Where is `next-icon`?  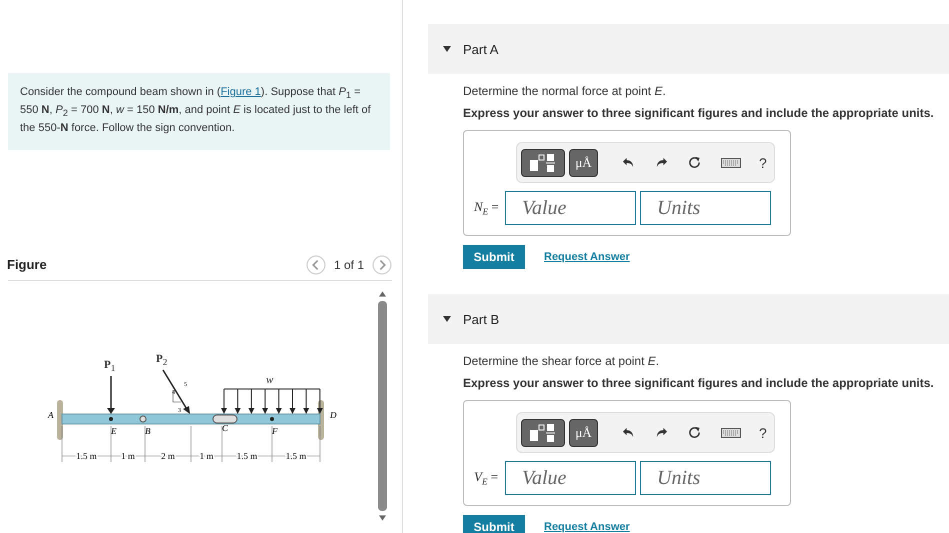
next-icon is located at coordinates (382, 264).